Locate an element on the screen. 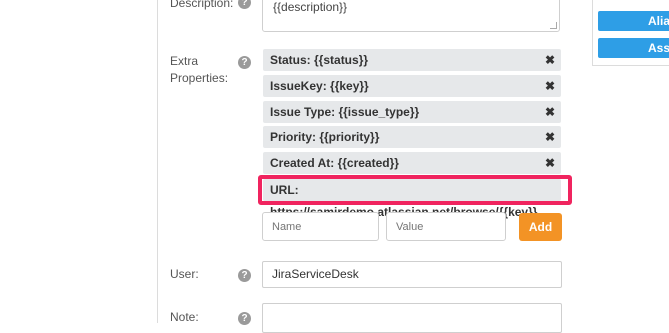 This screenshot has height=333, width=669. property-text: IssueKey: {{key}} is located at coordinates (319, 86).